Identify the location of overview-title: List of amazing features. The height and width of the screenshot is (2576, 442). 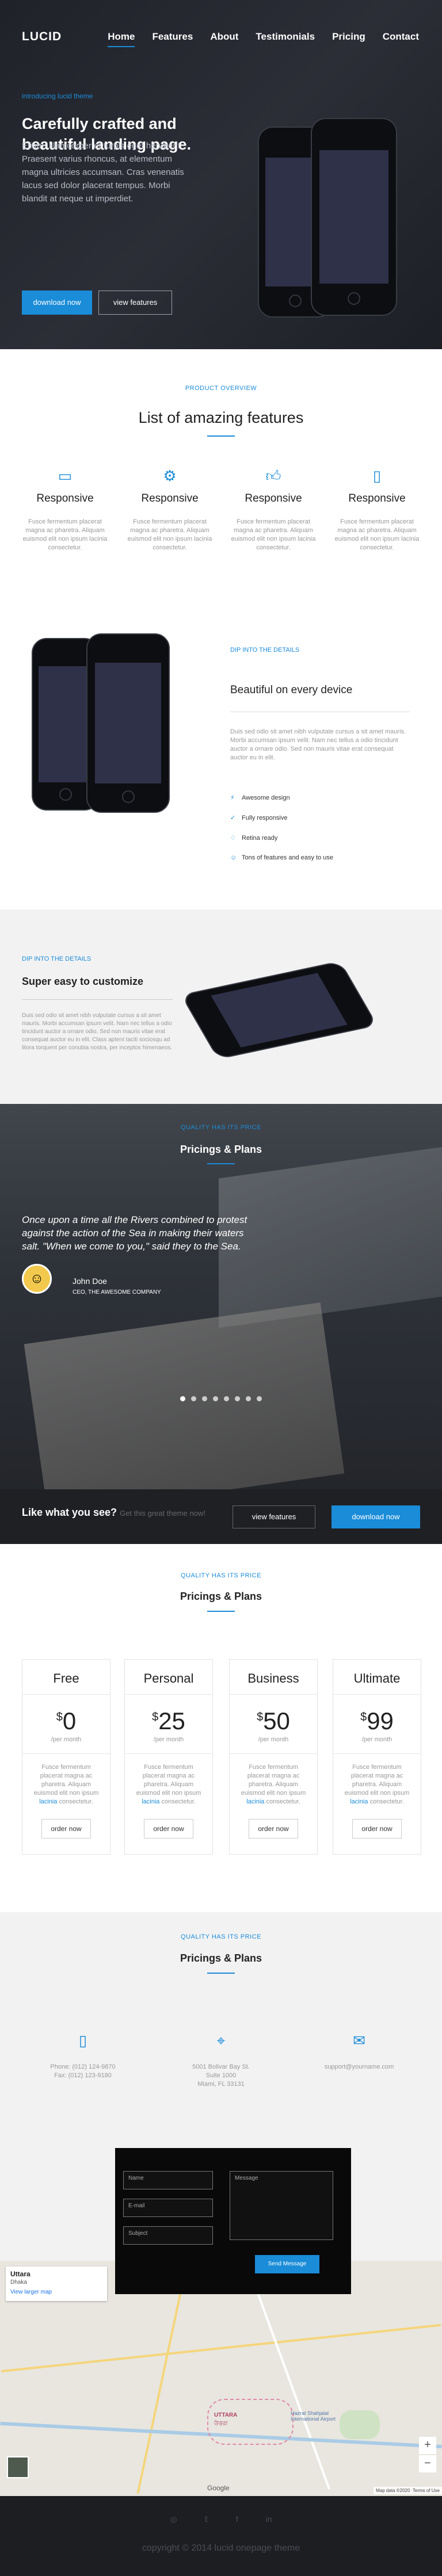
(221, 417).